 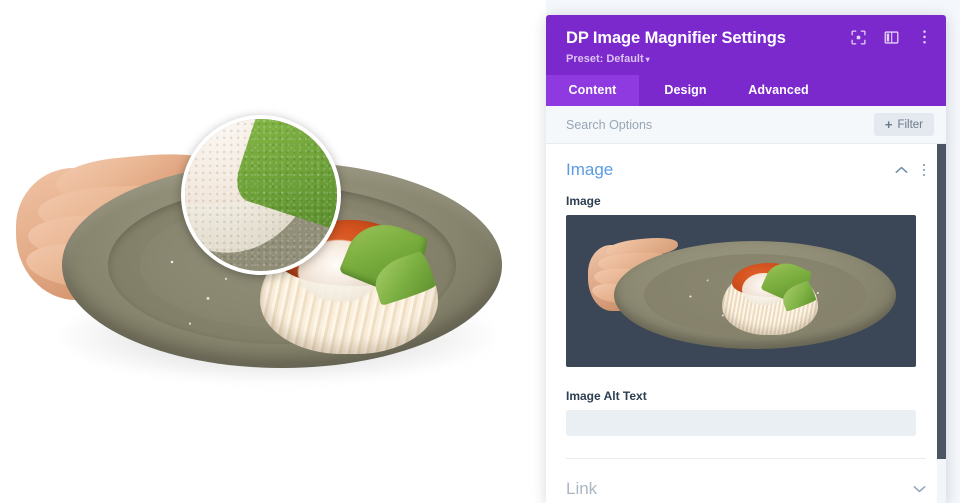 I want to click on magnifier-lens, so click(x=261, y=195).